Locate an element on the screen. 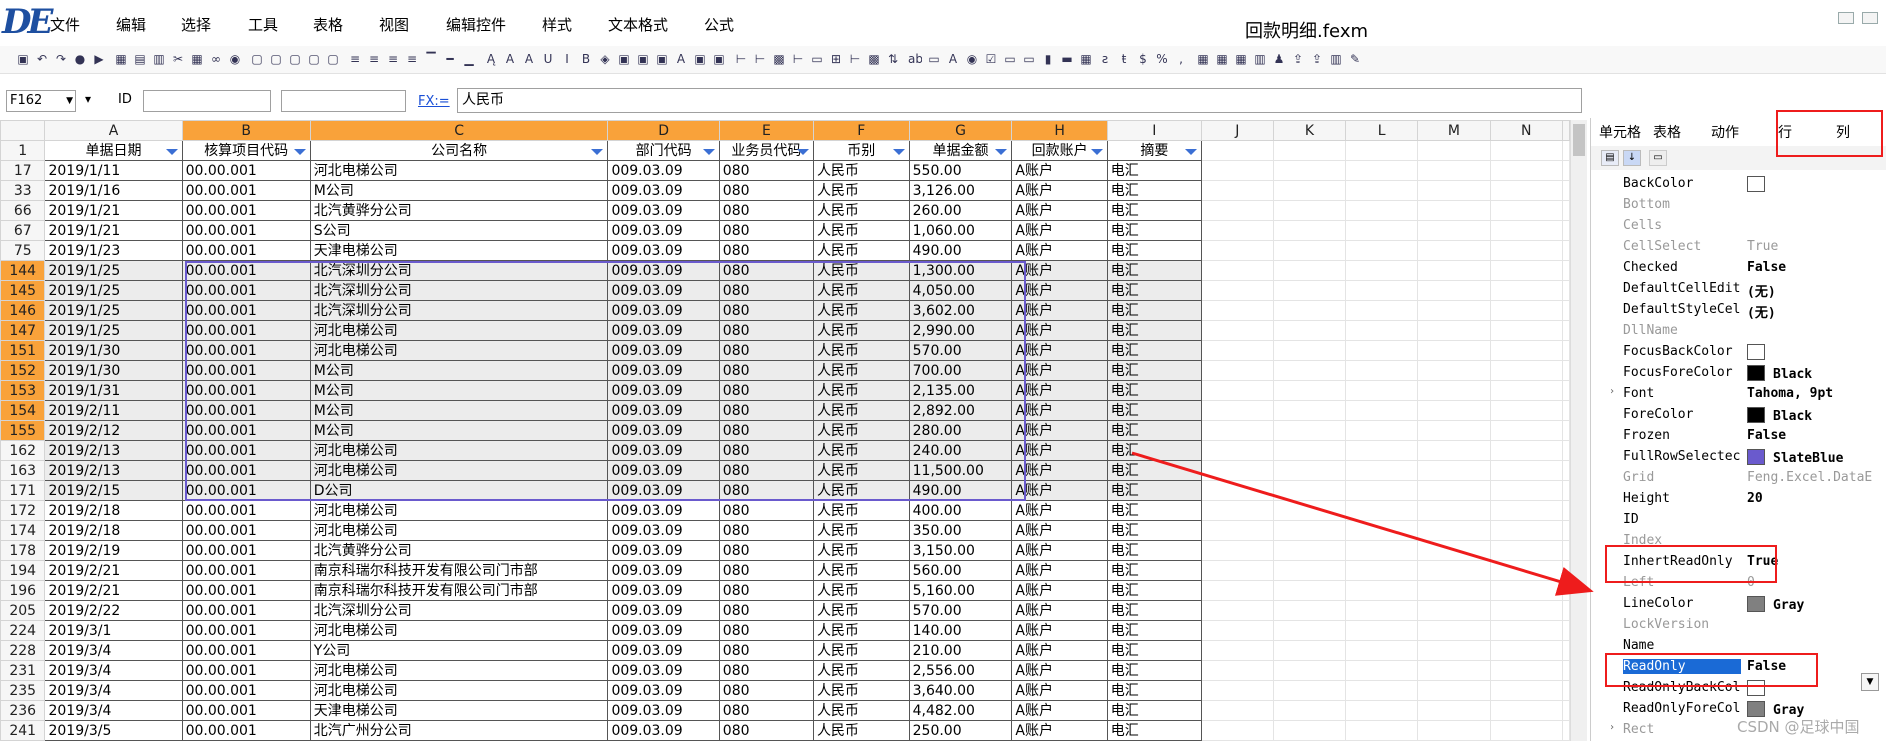  tab-2: 动作 is located at coordinates (1725, 132).